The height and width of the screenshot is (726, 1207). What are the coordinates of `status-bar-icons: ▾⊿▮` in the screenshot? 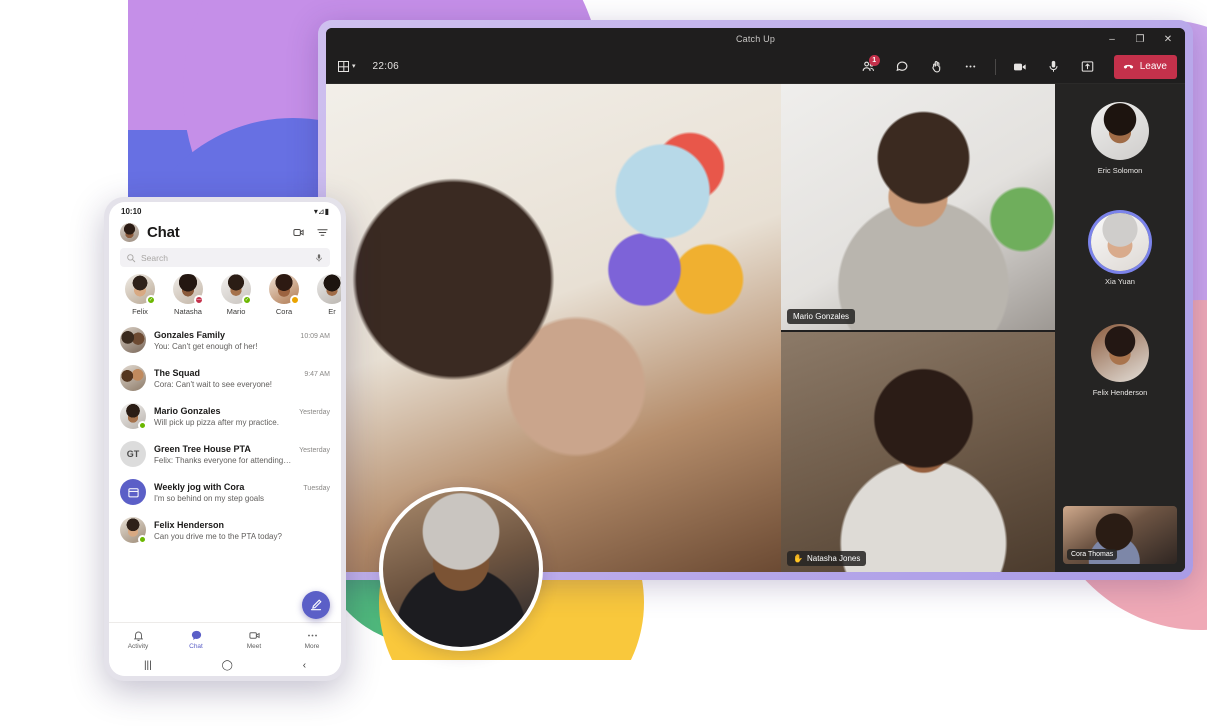 It's located at (321, 211).